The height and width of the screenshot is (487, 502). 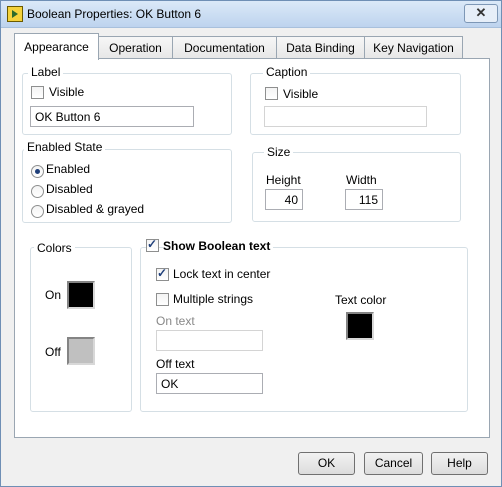 I want to click on caption-visible-text: Visible, so click(x=301, y=94).